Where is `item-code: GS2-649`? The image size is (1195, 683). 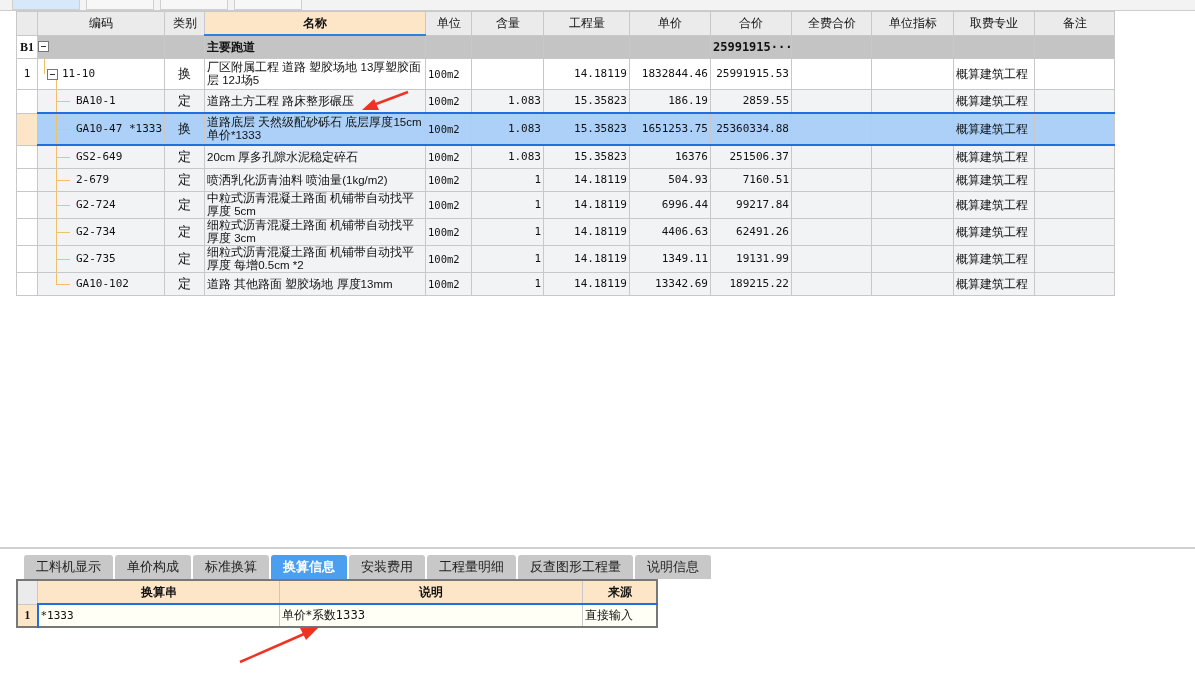
item-code: GS2-649 is located at coordinates (99, 157).